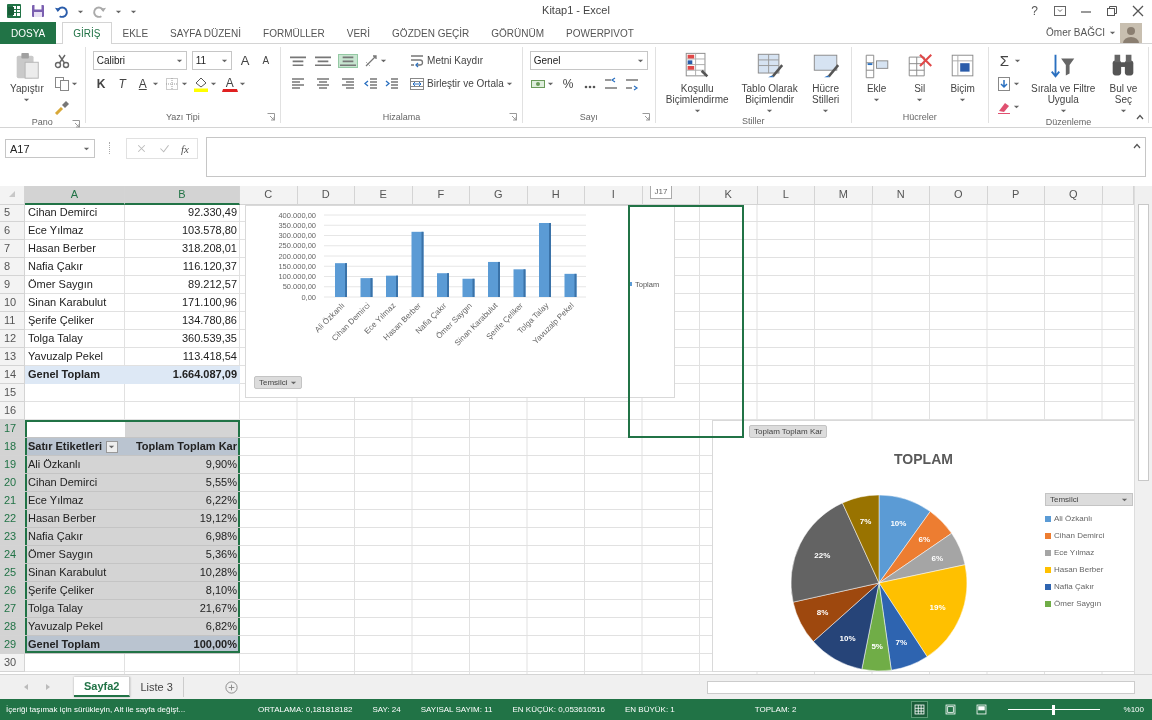 This screenshot has height=720, width=1152. Describe the element at coordinates (1133, 709) in the screenshot. I see `zoom-level: %100` at that location.